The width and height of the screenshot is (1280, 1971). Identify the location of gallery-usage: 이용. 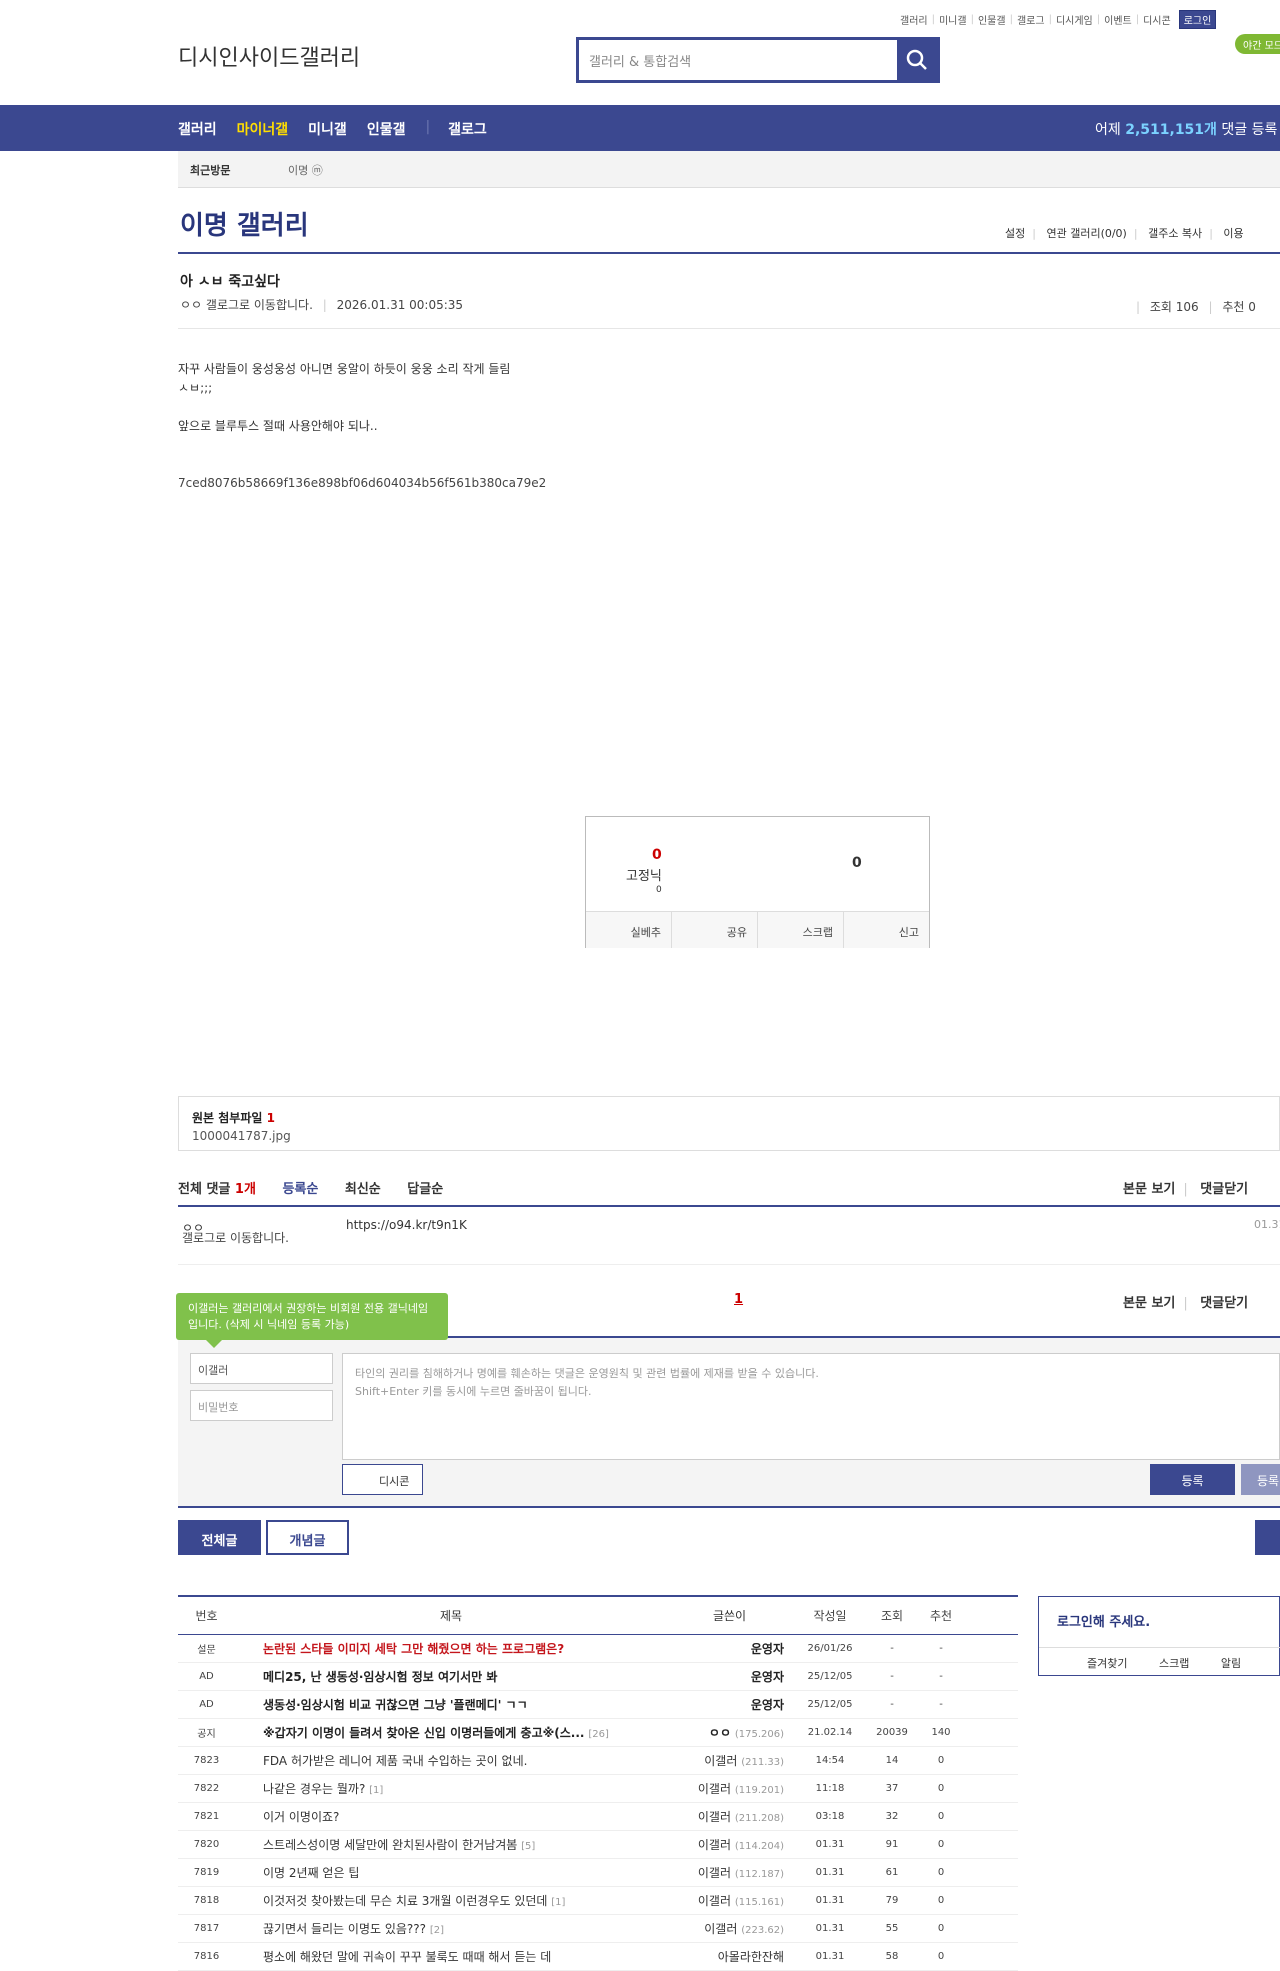
(1233, 233).